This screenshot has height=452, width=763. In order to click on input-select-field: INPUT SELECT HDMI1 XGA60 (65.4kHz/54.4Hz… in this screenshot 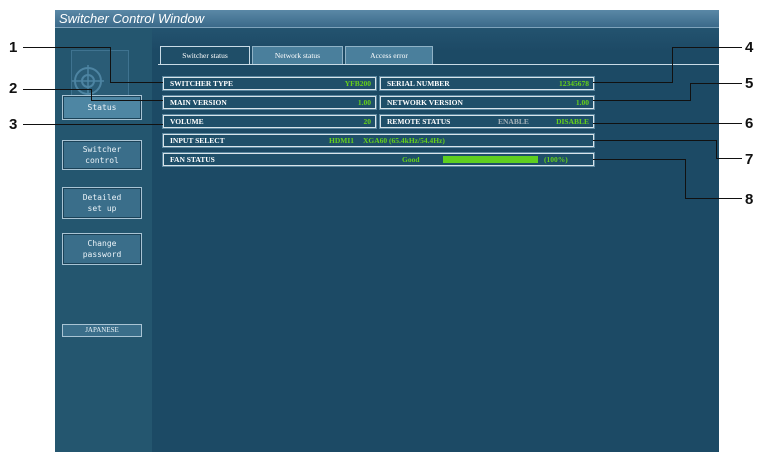, I will do `click(378, 140)`.